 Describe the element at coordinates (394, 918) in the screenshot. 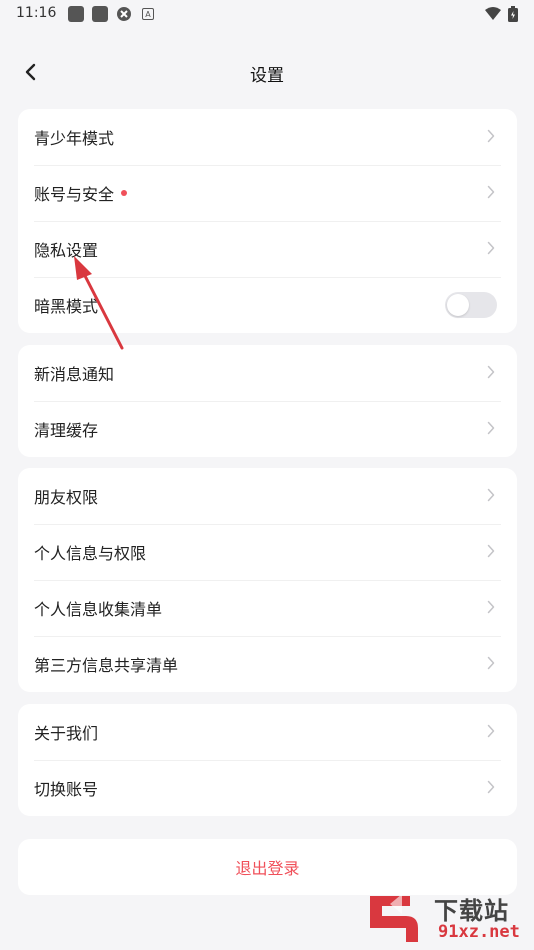

I see `watermark-logo-icon` at that location.